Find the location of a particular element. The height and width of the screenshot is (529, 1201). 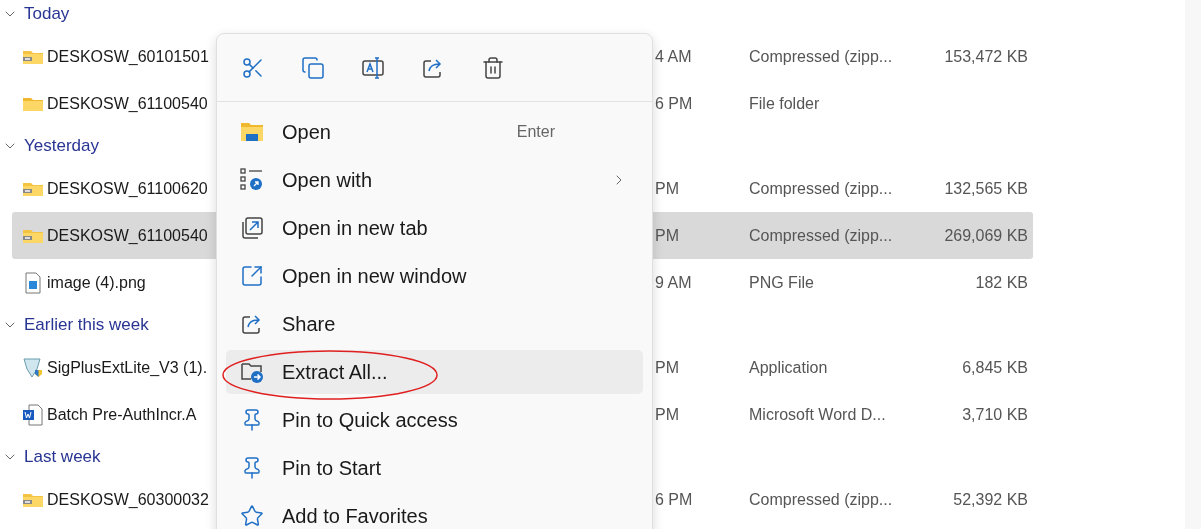

file-row-details: 6 PM Compressed (zipp... 52,392 KB is located at coordinates (843, 499).